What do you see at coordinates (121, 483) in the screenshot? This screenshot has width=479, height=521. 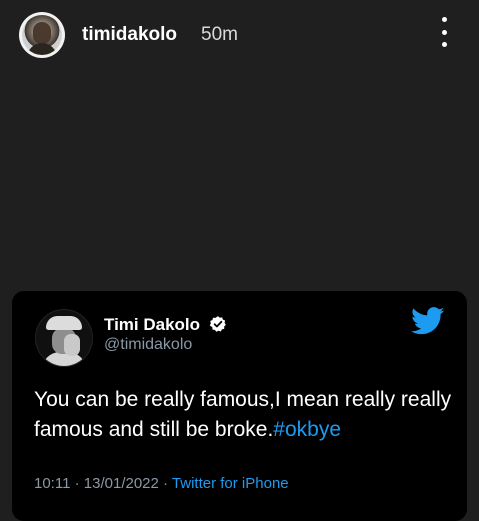 I see `tweet-date: 13/01/2022` at bounding box center [121, 483].